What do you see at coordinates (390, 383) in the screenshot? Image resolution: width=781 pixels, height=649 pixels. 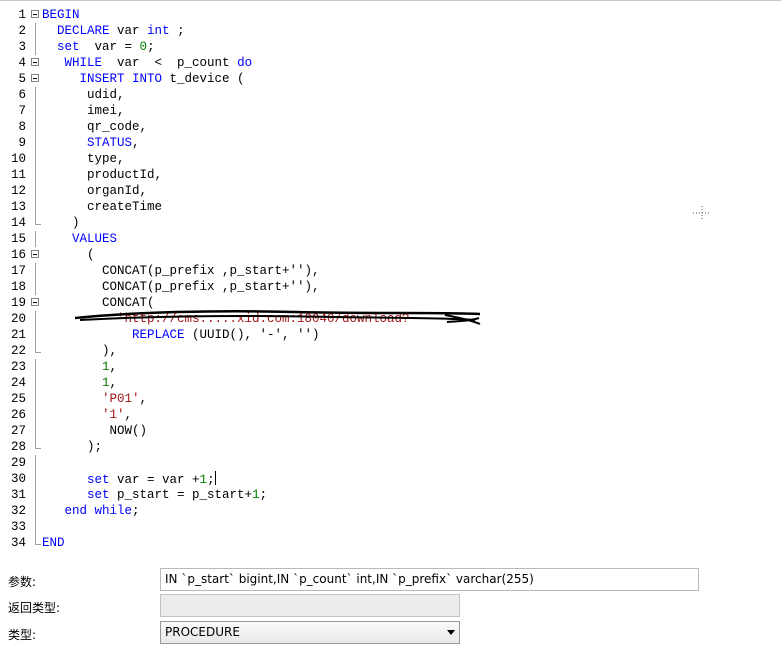 I see `code-line: 24 1,` at bounding box center [390, 383].